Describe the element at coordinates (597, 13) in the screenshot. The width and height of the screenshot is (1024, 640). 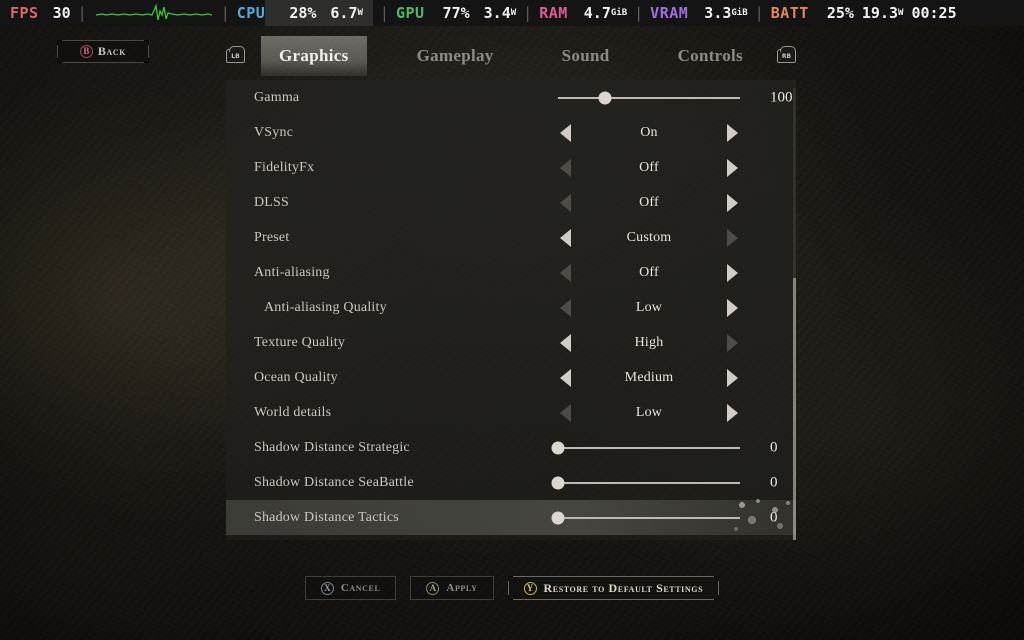
I see `hud-ram-value: 4.7` at that location.